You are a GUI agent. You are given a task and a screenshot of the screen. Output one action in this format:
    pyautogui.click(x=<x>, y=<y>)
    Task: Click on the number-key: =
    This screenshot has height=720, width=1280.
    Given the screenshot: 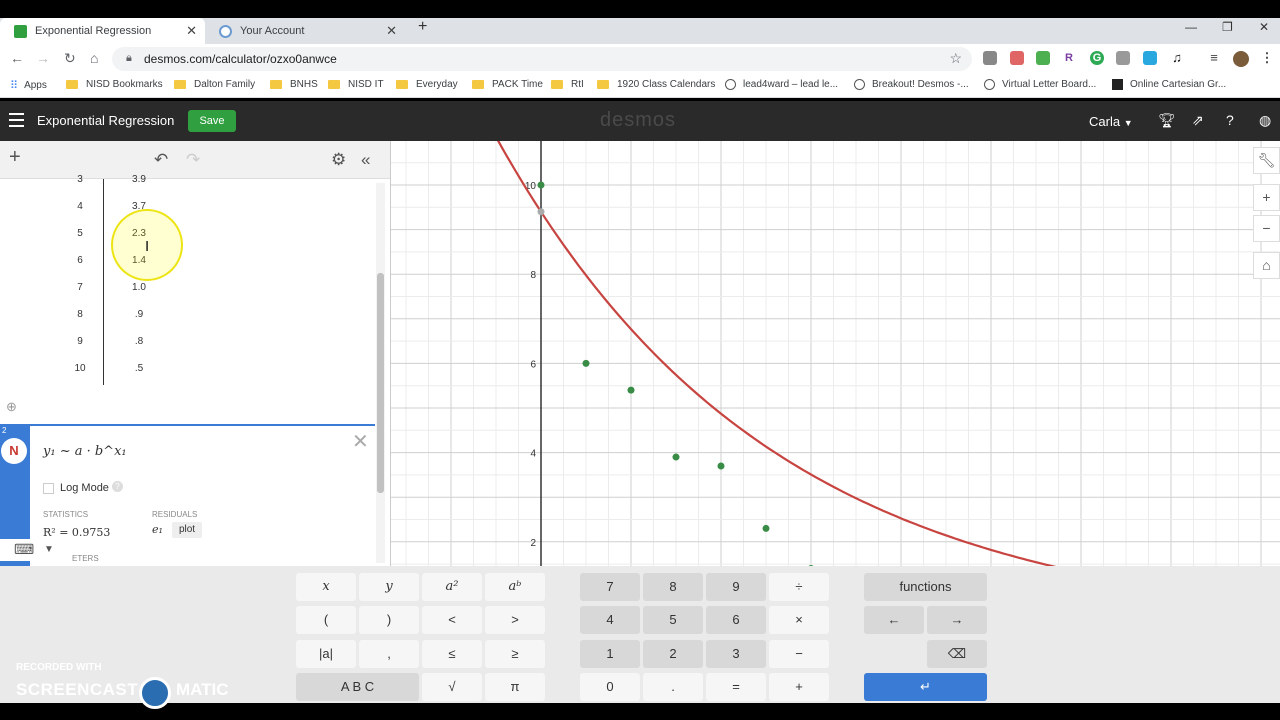 What is the action you would take?
    pyautogui.click(x=736, y=687)
    